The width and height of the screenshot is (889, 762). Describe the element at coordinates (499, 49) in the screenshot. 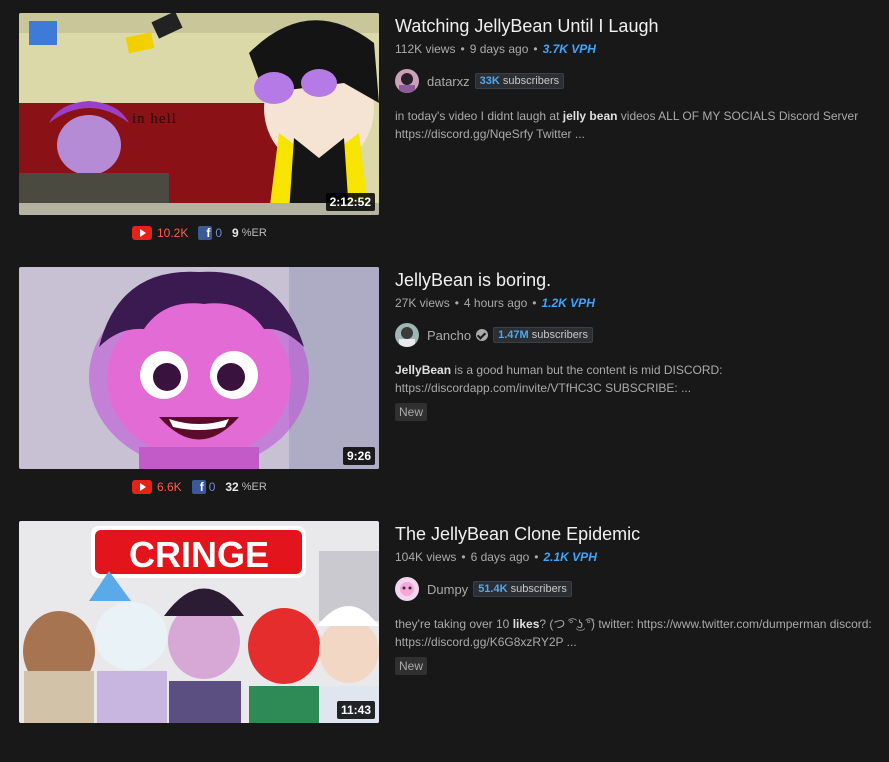

I see `upload-age: 9 days ago` at that location.